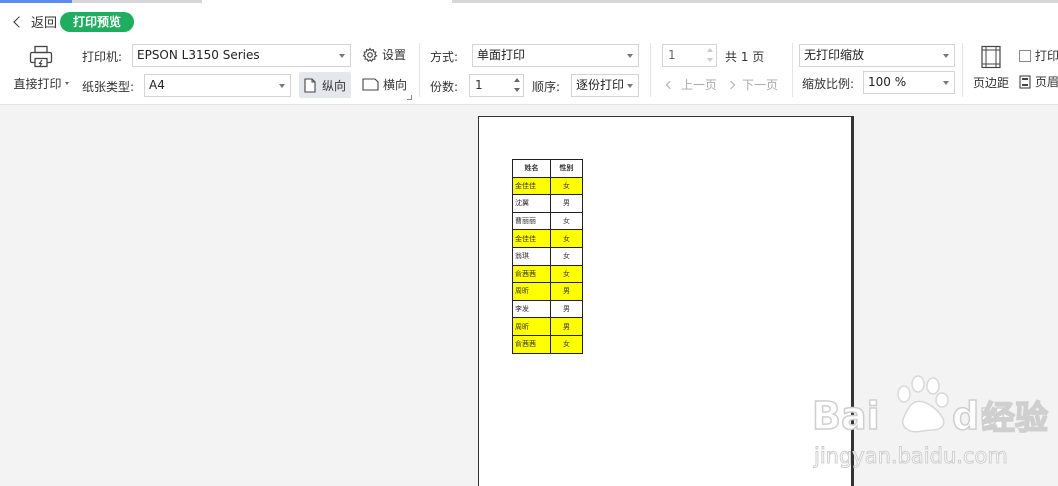  Describe the element at coordinates (745, 57) in the screenshot. I see `total-pages: 共 1 页` at that location.